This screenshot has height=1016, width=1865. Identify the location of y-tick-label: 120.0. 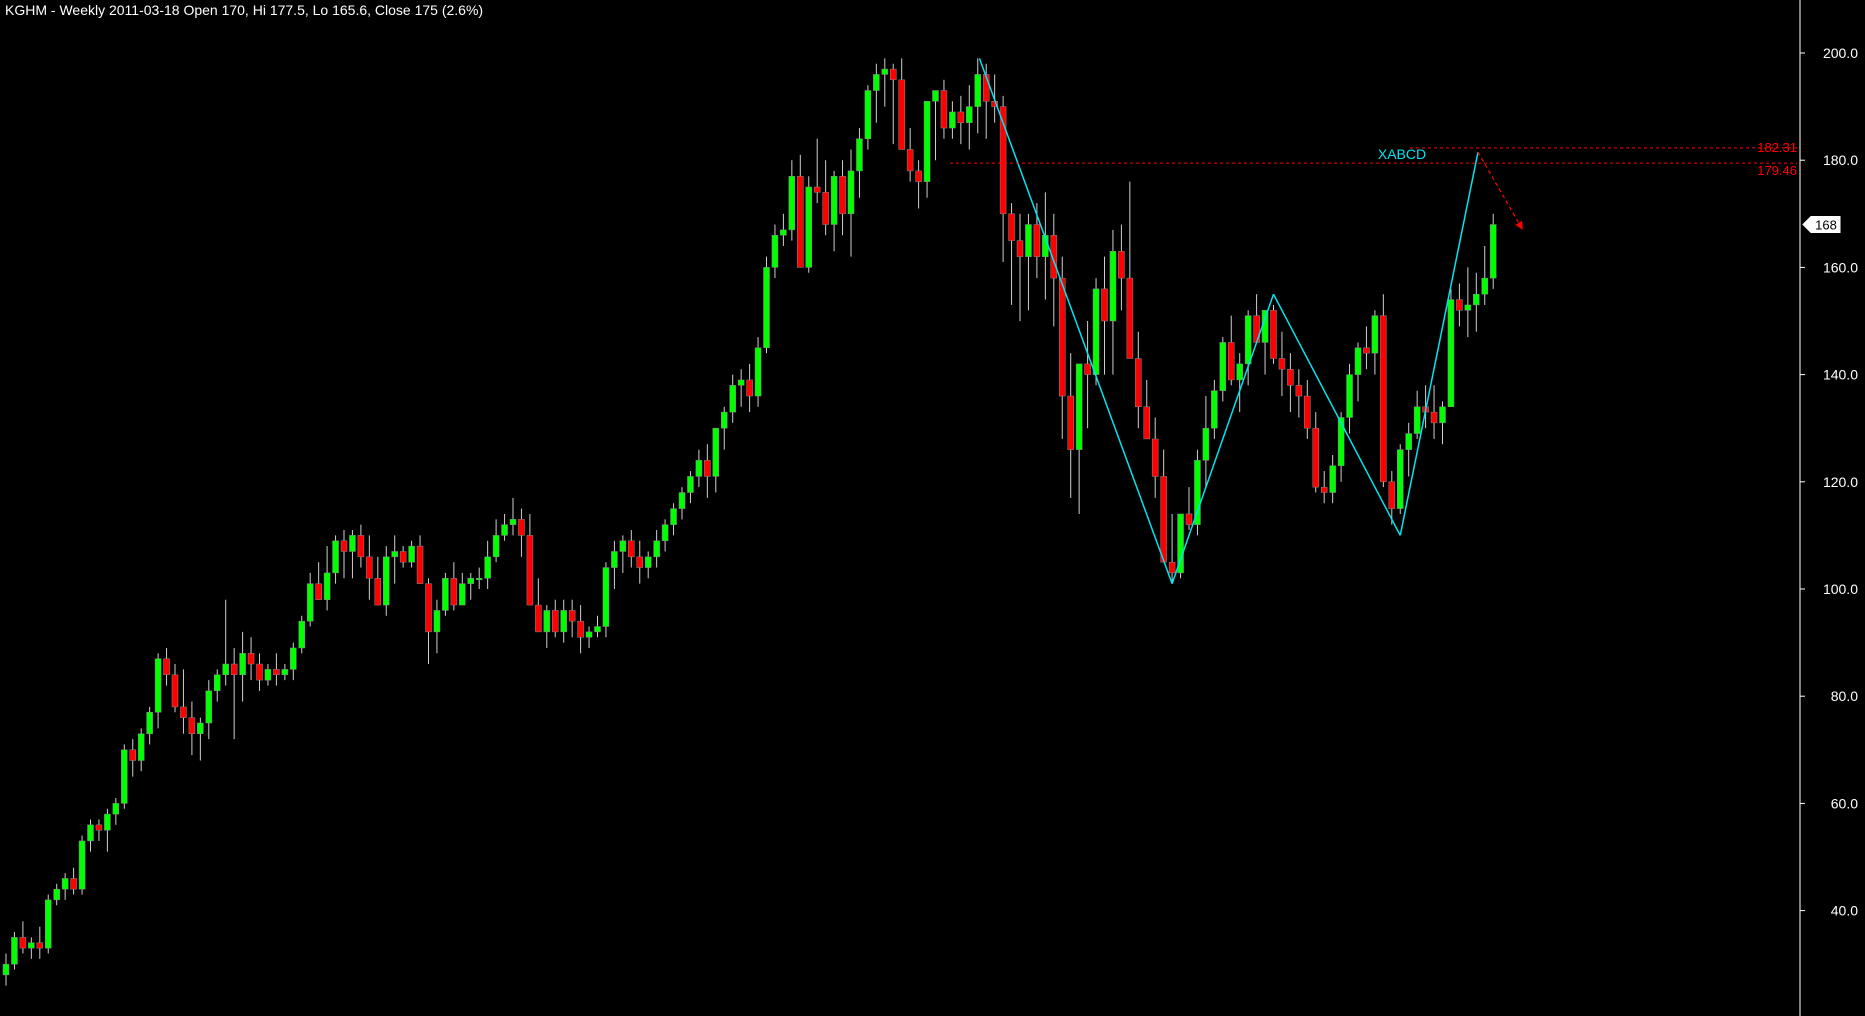
(1840, 482).